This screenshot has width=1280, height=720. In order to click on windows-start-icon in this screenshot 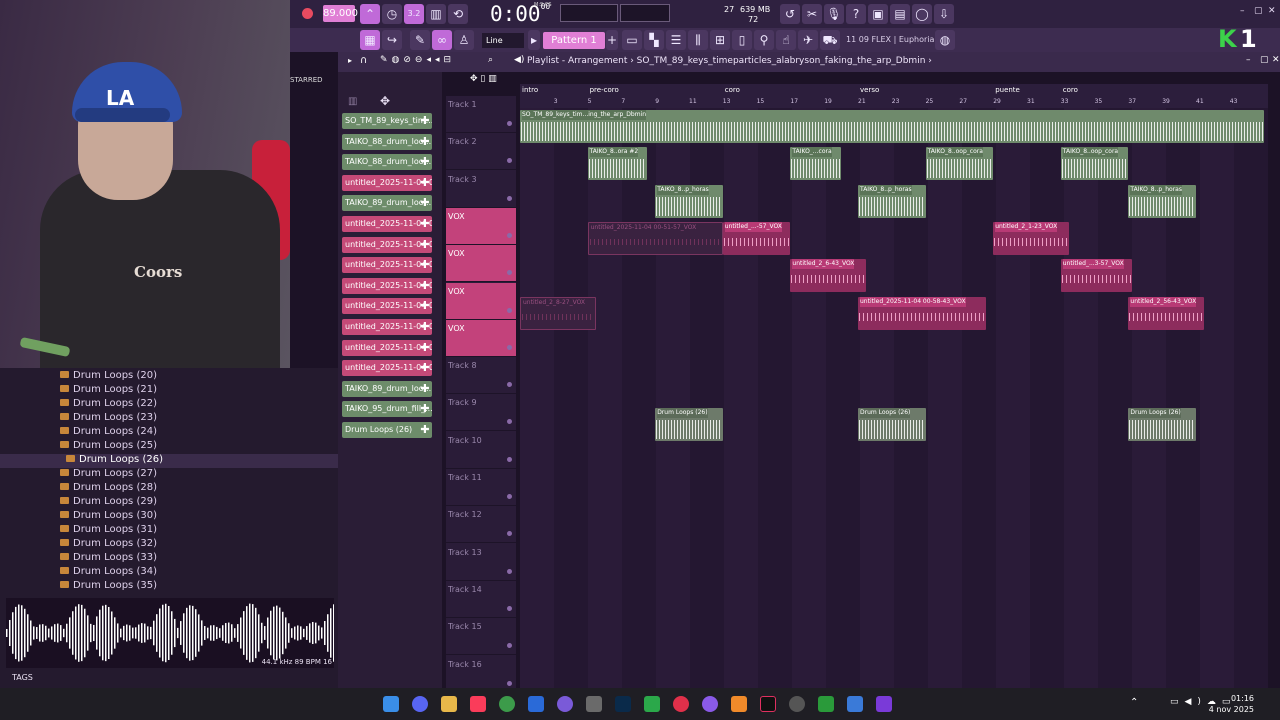, I will do `click(391, 704)`.